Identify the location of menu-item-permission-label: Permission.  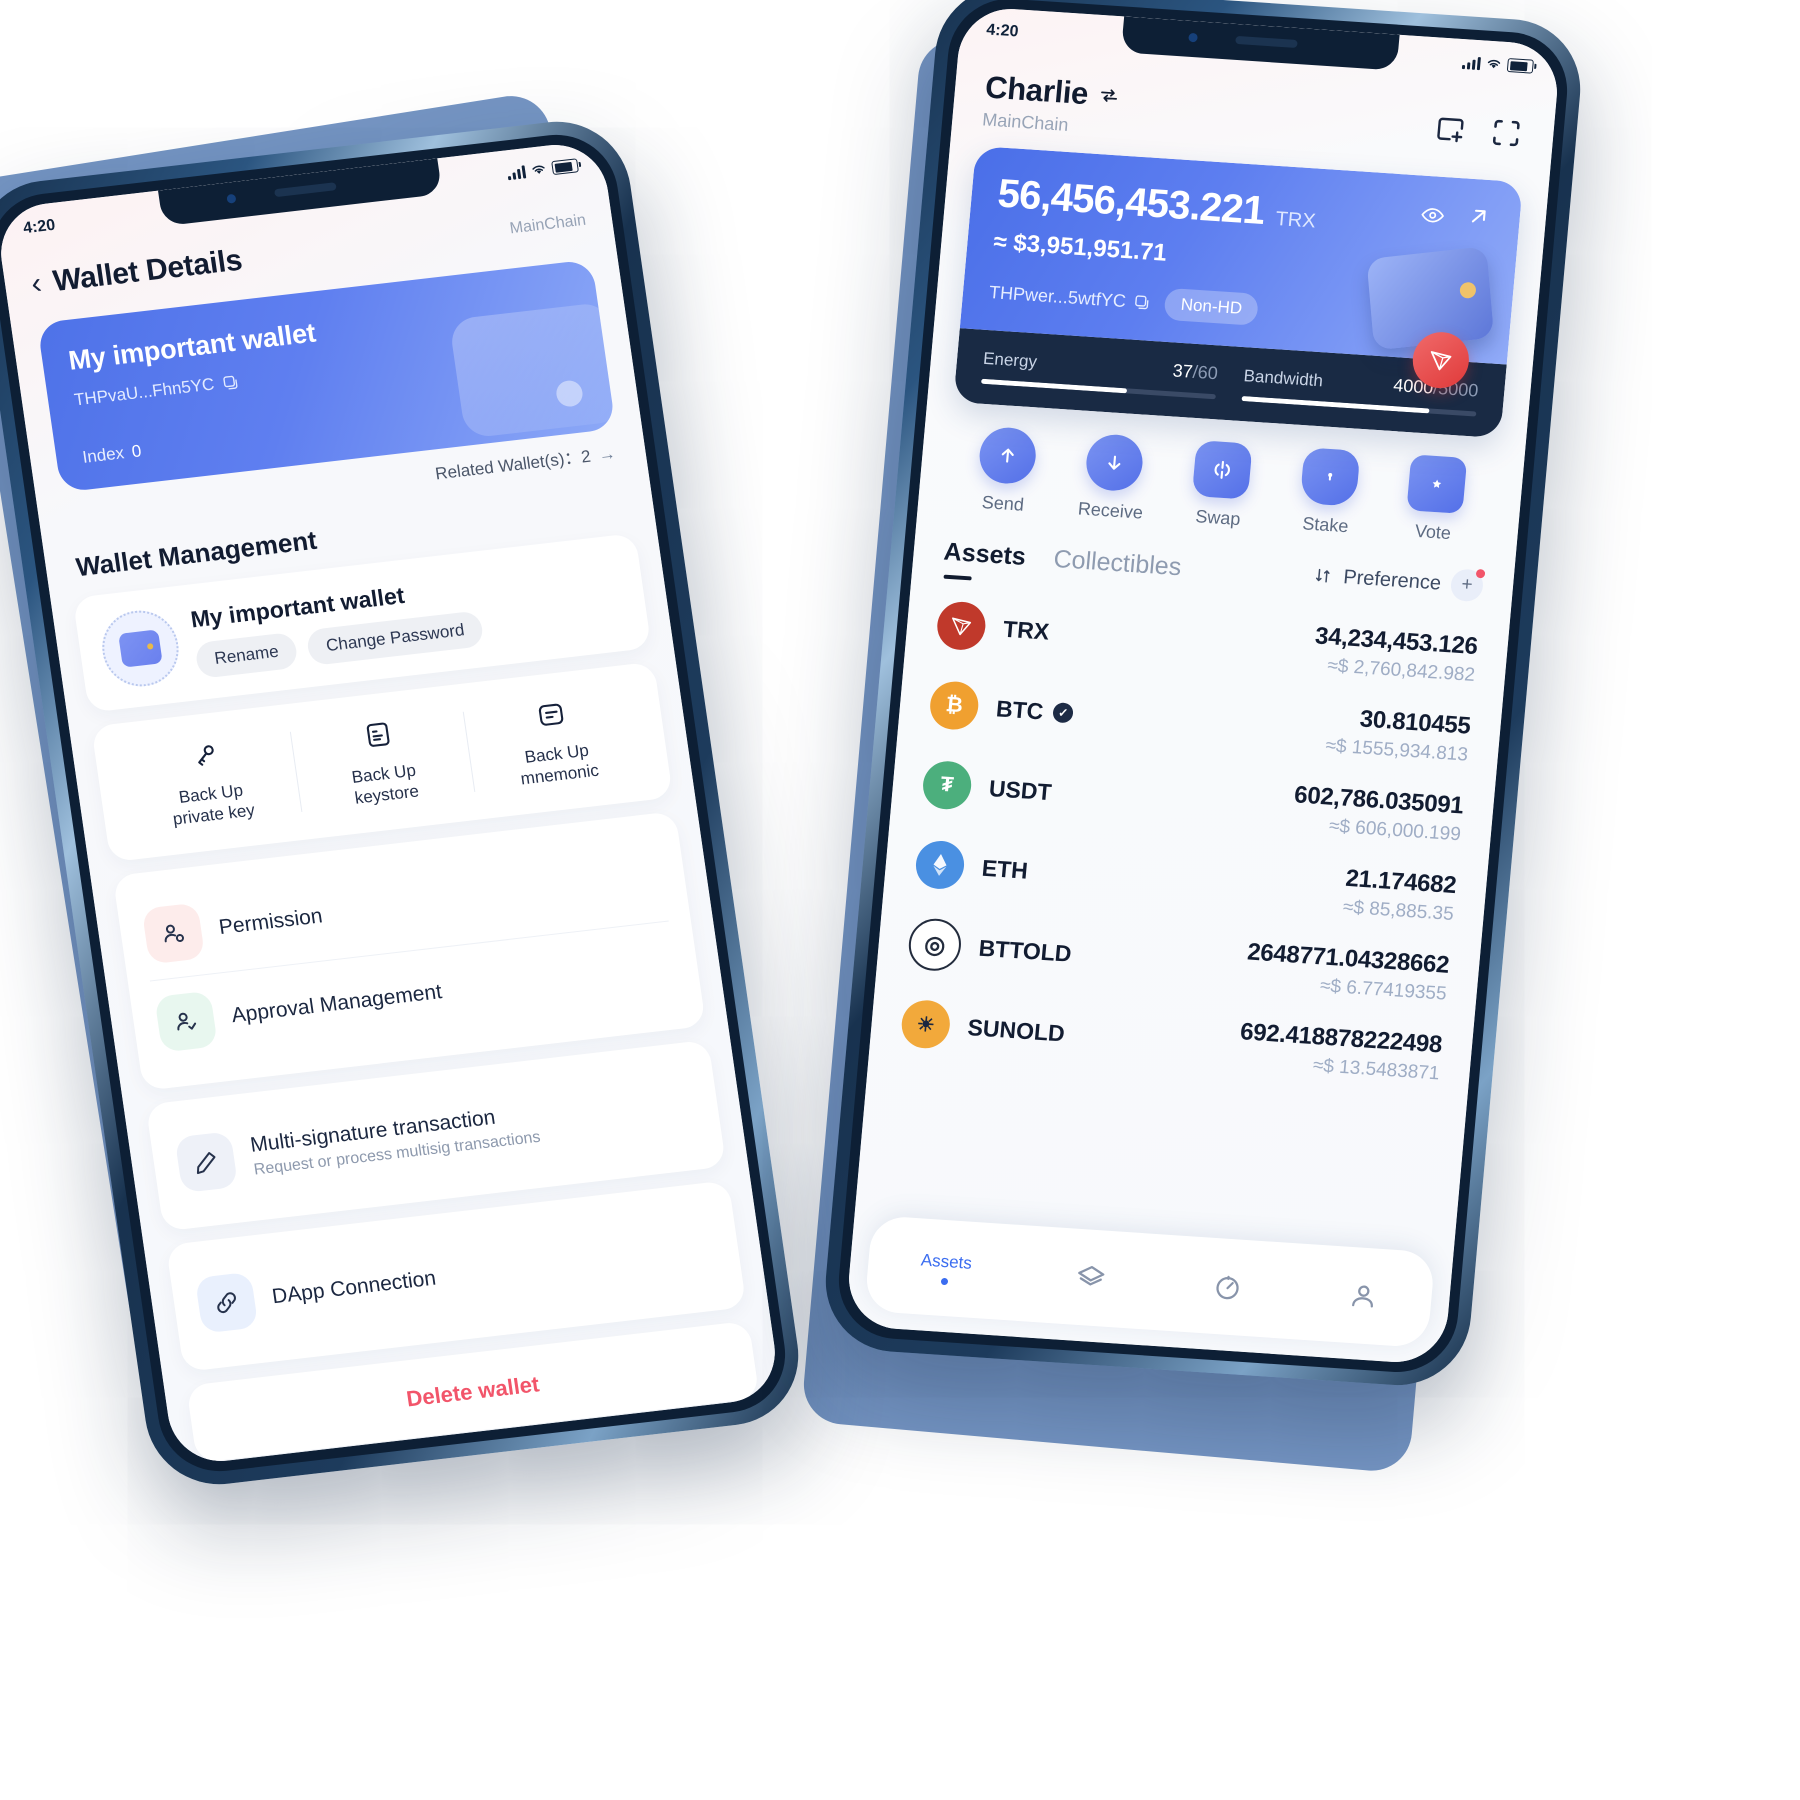
(270, 921).